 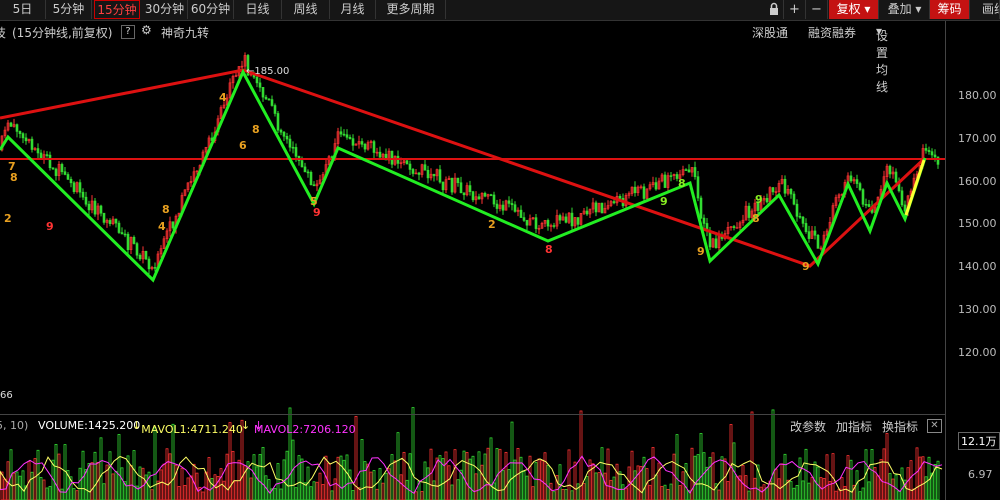 What do you see at coordinates (986, 9) in the screenshot?
I see `huatu-button: 画线` at bounding box center [986, 9].